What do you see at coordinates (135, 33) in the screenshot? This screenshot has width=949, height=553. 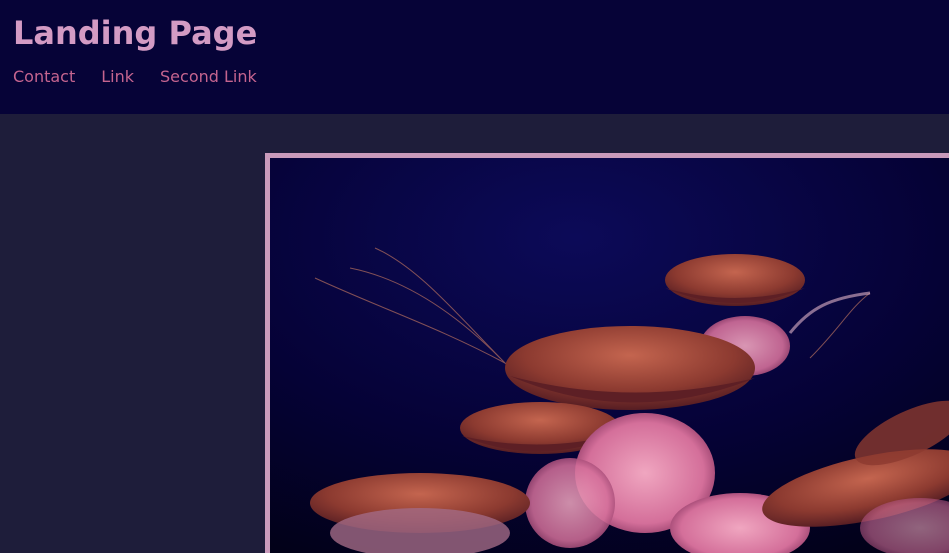 I see `page-title: Landing Page` at bounding box center [135, 33].